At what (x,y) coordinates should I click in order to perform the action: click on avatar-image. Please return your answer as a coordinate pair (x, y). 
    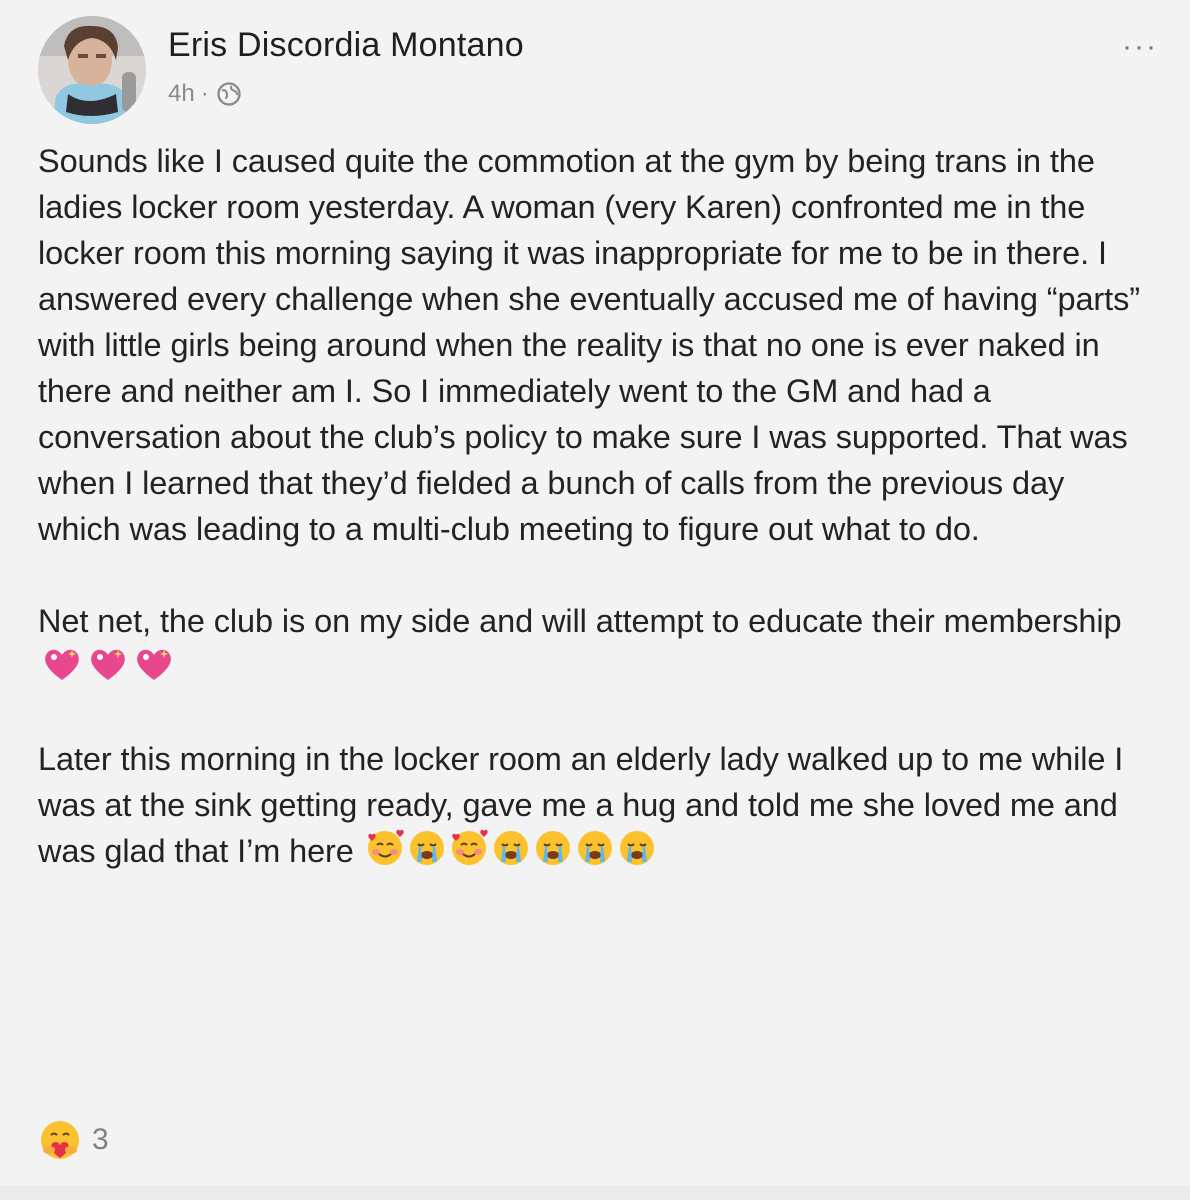
    Looking at the image, I should click on (92, 70).